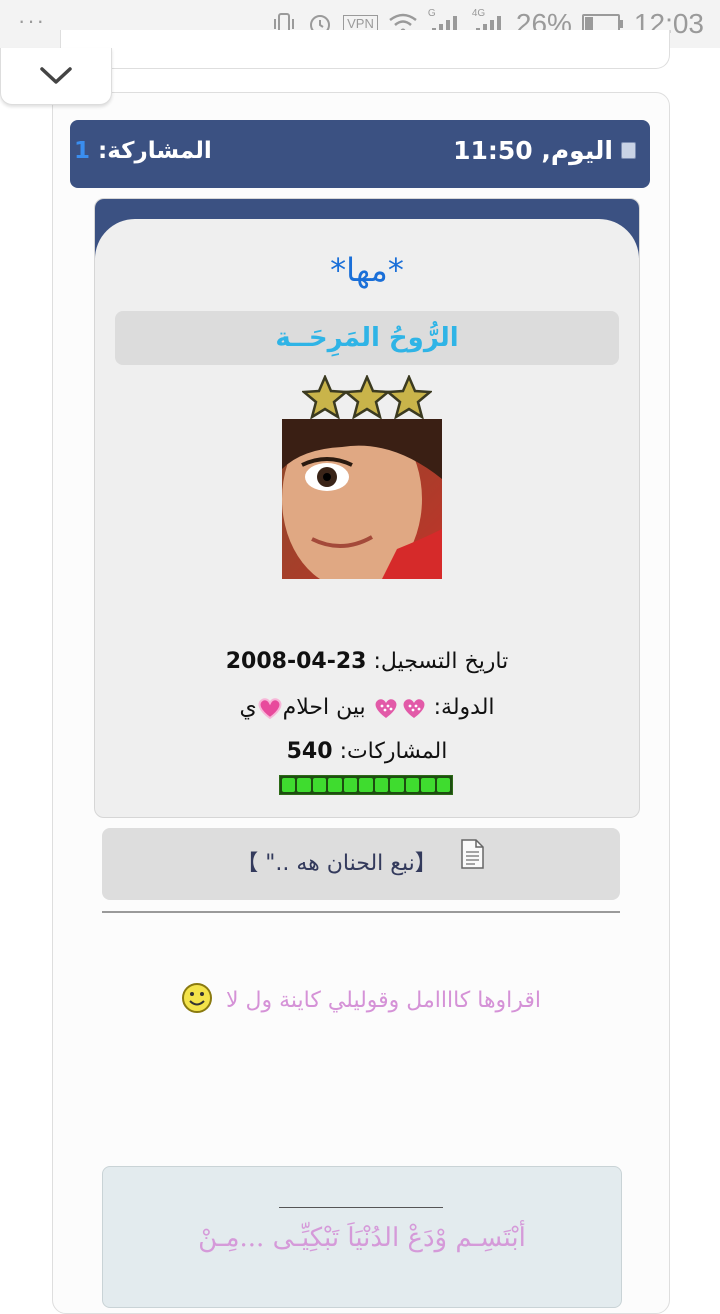  I want to click on registration-date-row: تاريخ التسجيل: 23-04-2008, so click(367, 661).